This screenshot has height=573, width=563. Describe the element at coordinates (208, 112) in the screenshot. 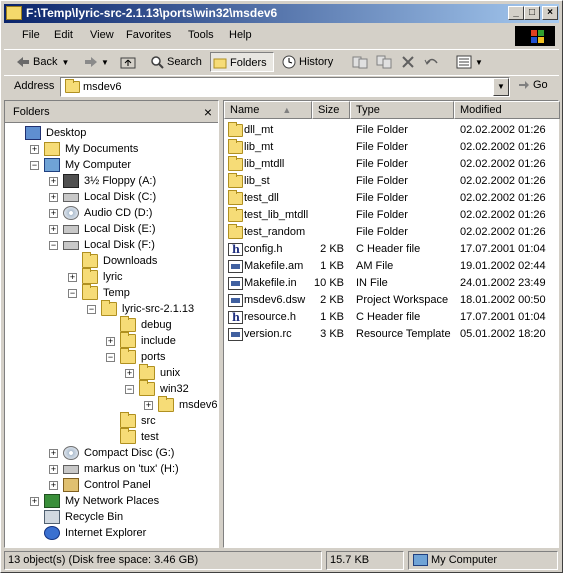

I see `close-folders-pane-icon: ×` at that location.